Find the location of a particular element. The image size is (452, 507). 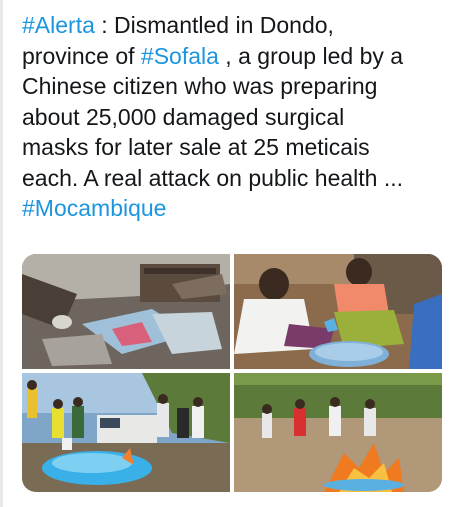

rubble-with-masks-photo is located at coordinates (126, 311).